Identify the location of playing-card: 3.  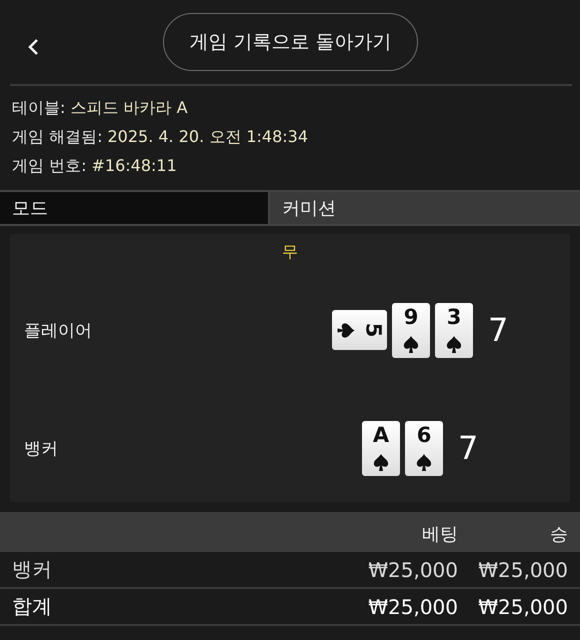
(454, 330).